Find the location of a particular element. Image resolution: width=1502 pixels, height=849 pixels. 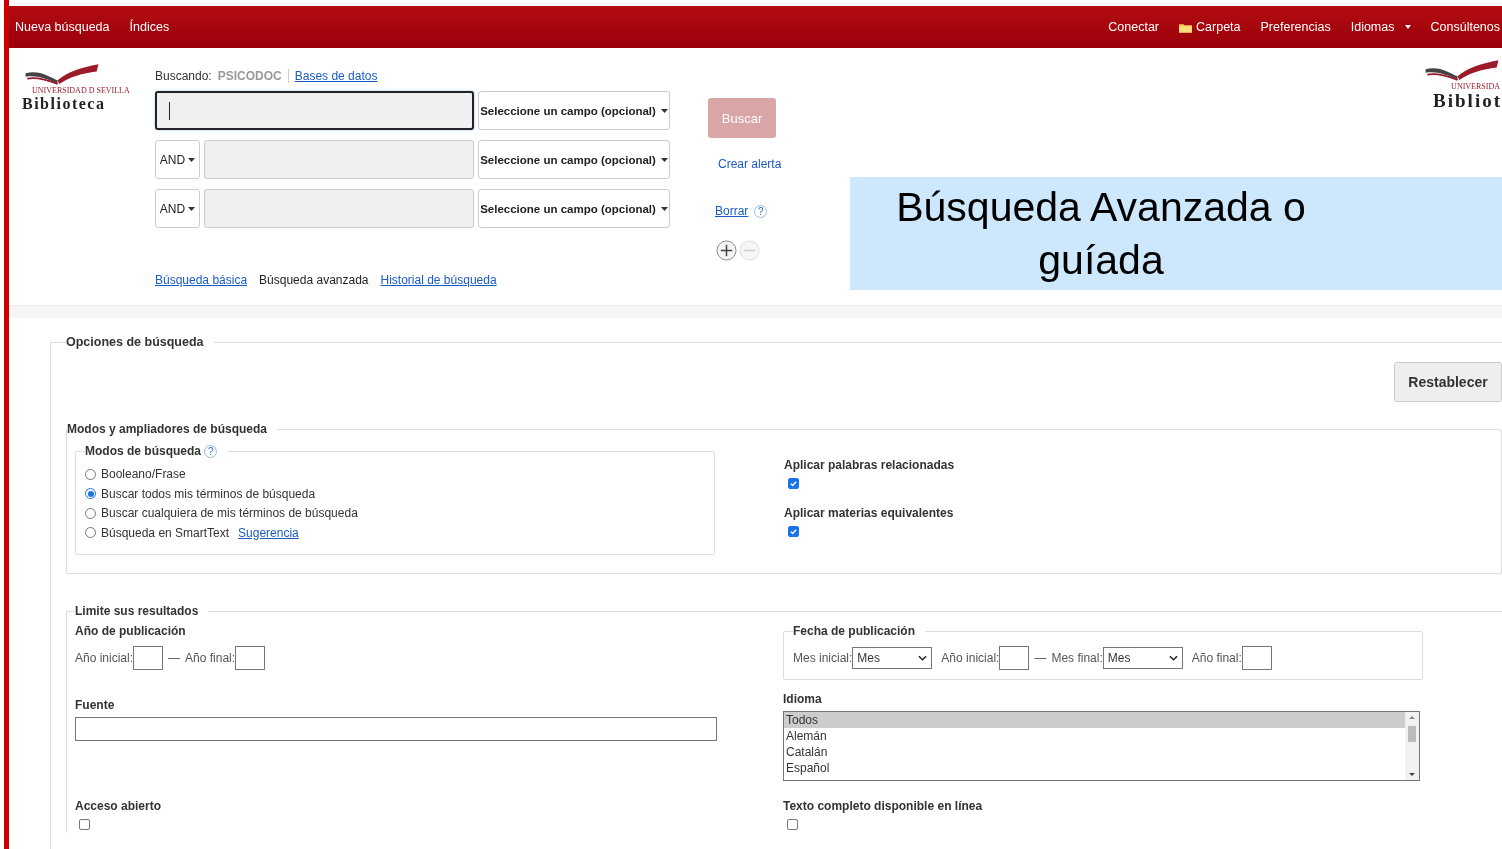

field-label: Mes inicial: is located at coordinates (823, 658).